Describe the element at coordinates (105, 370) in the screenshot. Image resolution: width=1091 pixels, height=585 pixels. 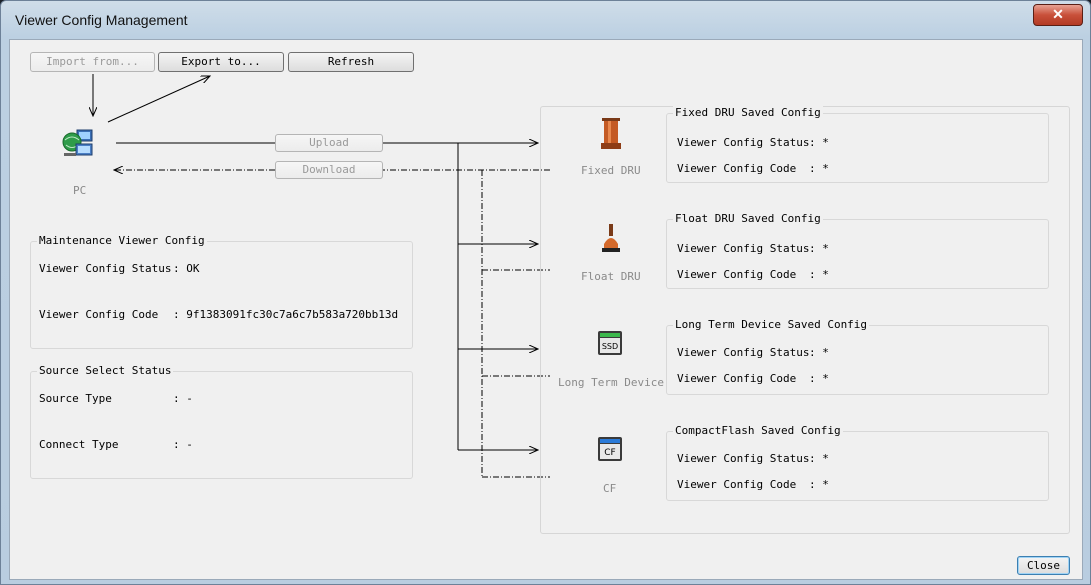
I see `source-select-title: Source Select Status` at that location.